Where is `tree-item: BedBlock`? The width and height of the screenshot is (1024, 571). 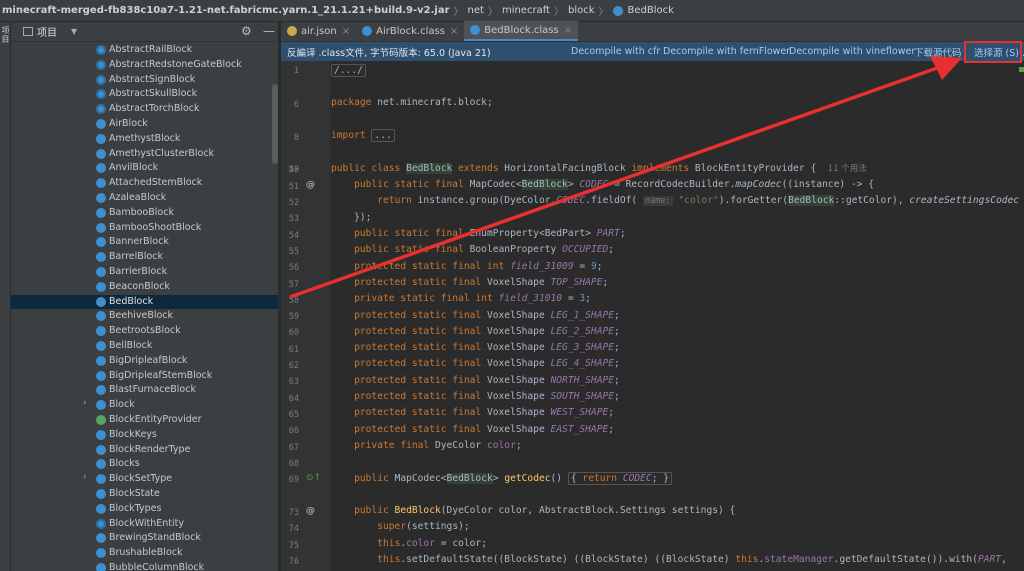 tree-item: BedBlock is located at coordinates (144, 302).